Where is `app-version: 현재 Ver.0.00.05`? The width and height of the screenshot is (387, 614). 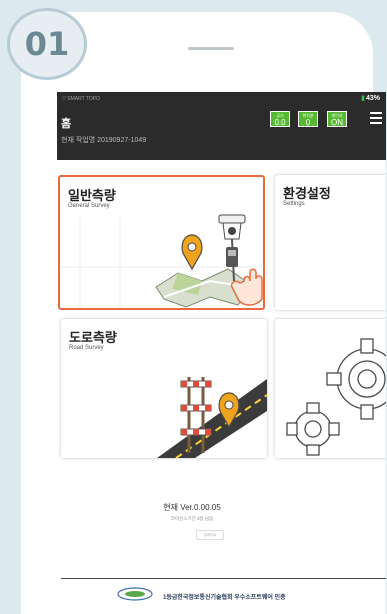 app-version: 현재 Ver.0.00.05 is located at coordinates (192, 507).